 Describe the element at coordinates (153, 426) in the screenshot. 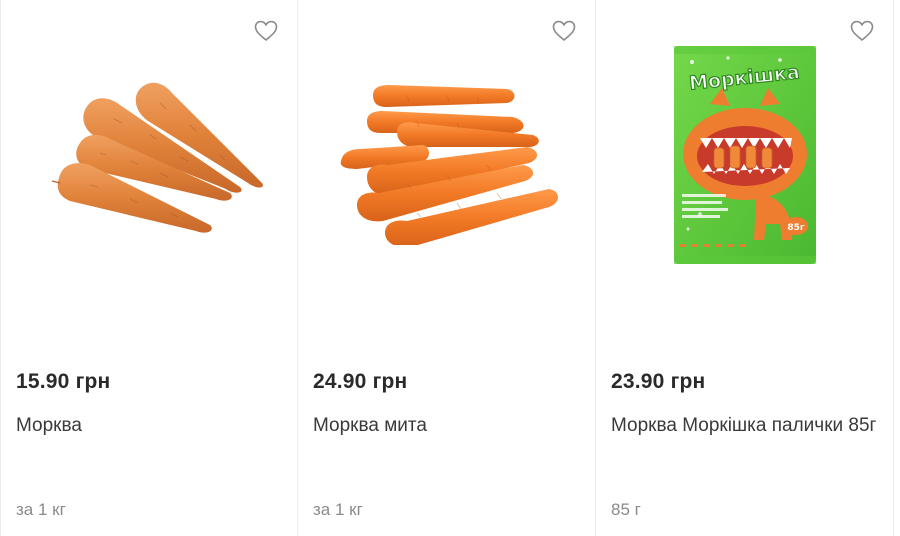

I see `product-name: Морква` at that location.